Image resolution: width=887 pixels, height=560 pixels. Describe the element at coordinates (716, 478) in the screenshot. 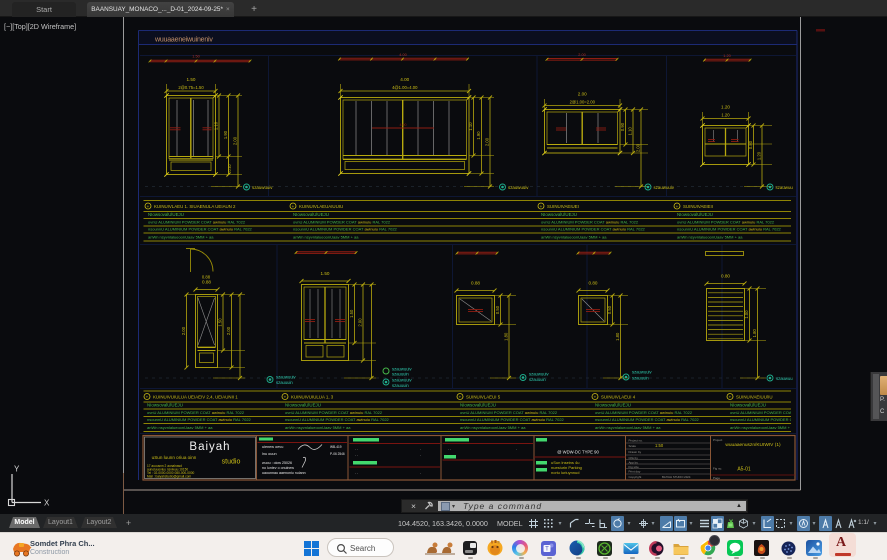

I see `svg-text: Page` at that location.